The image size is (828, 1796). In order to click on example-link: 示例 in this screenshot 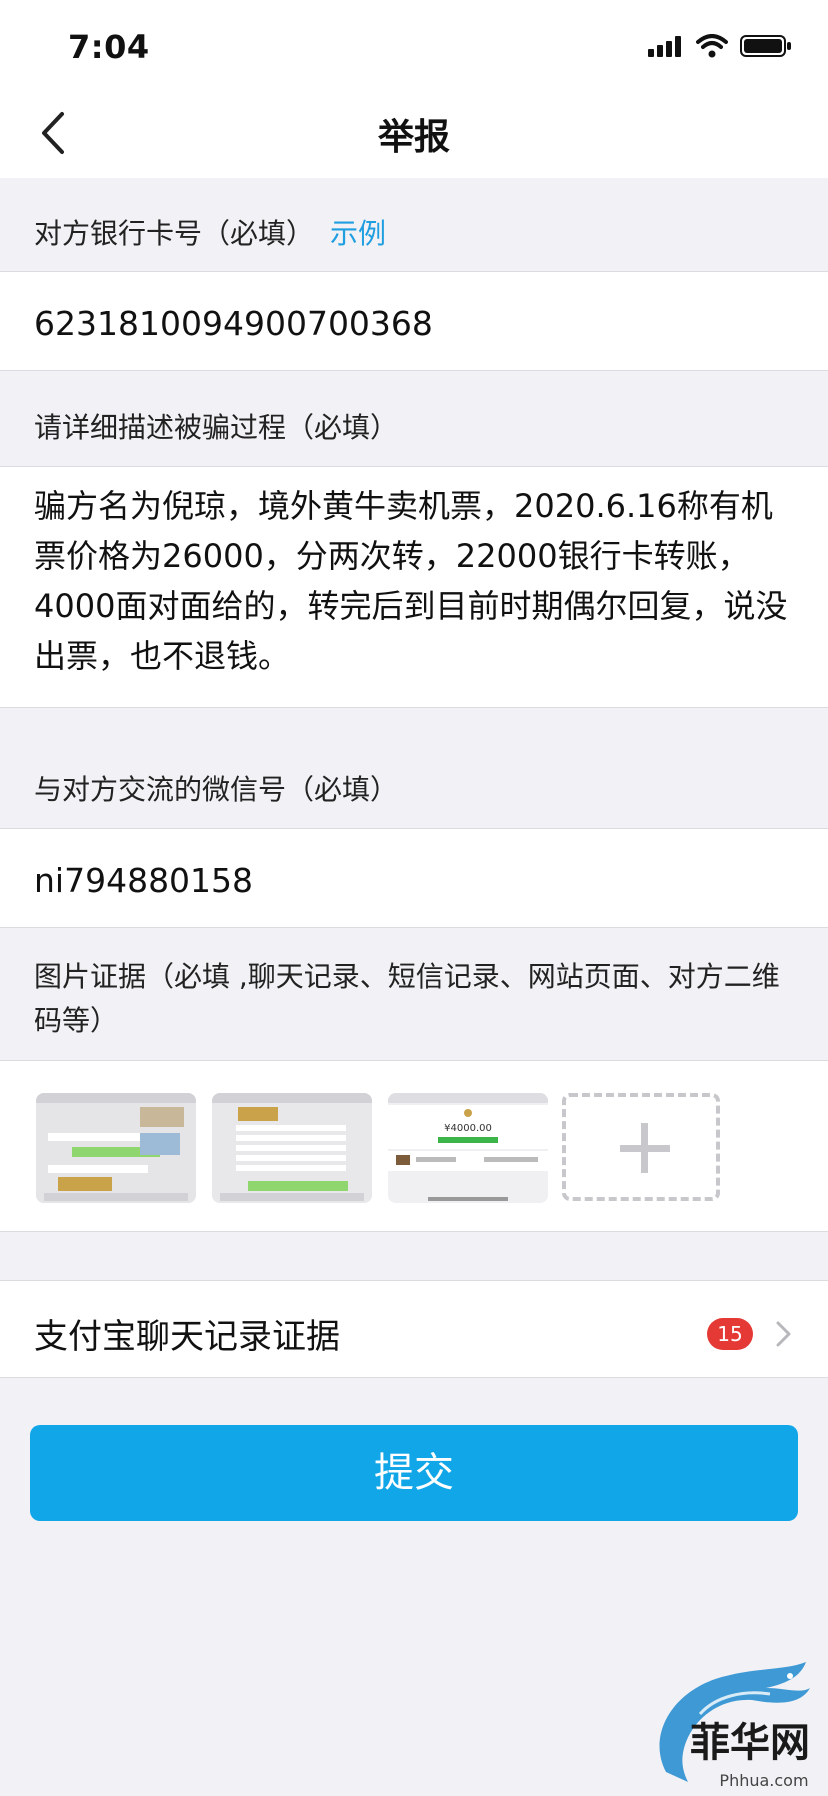, I will do `click(358, 233)`.